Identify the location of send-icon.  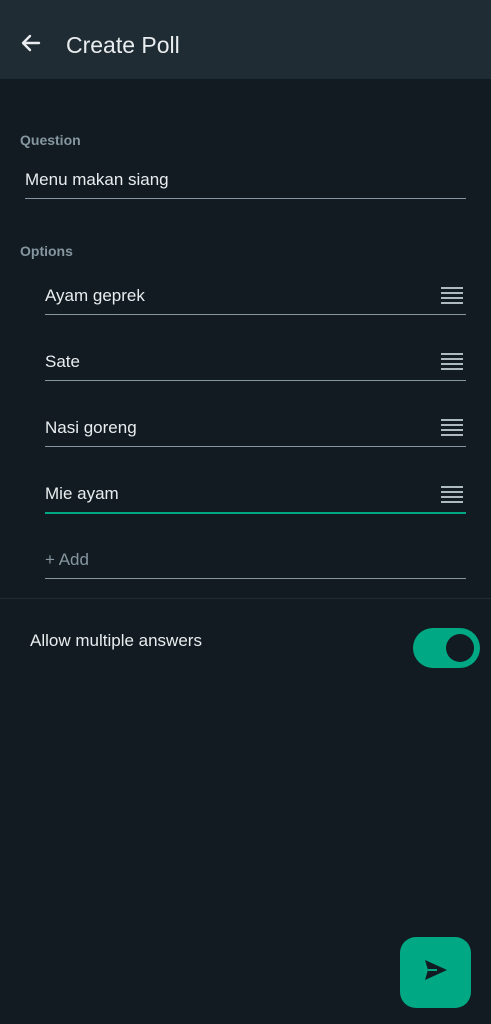
(436, 972).